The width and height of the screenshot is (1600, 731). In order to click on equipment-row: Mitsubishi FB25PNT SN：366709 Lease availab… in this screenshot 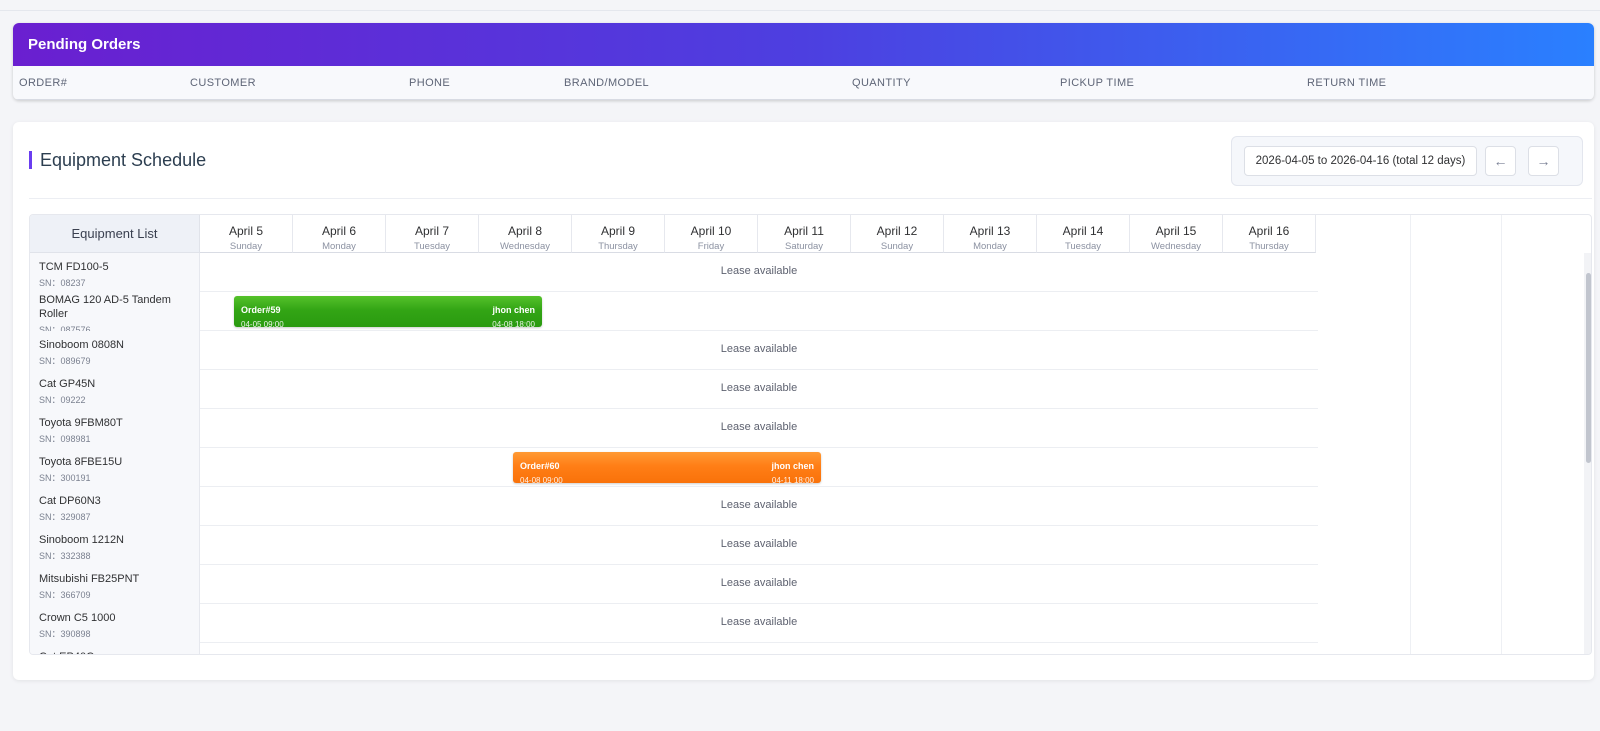, I will do `click(803, 584)`.